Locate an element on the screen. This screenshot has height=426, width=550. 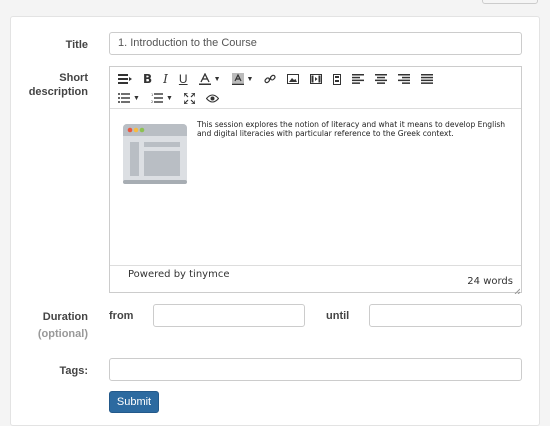
align-center-icon is located at coordinates (381, 79).